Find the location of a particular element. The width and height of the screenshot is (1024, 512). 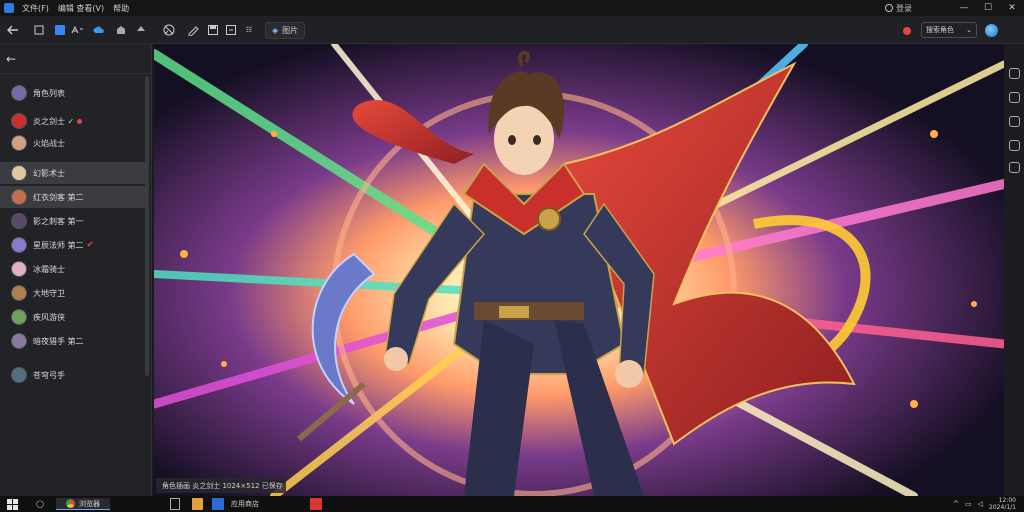

frame-icon is located at coordinates (39, 30).